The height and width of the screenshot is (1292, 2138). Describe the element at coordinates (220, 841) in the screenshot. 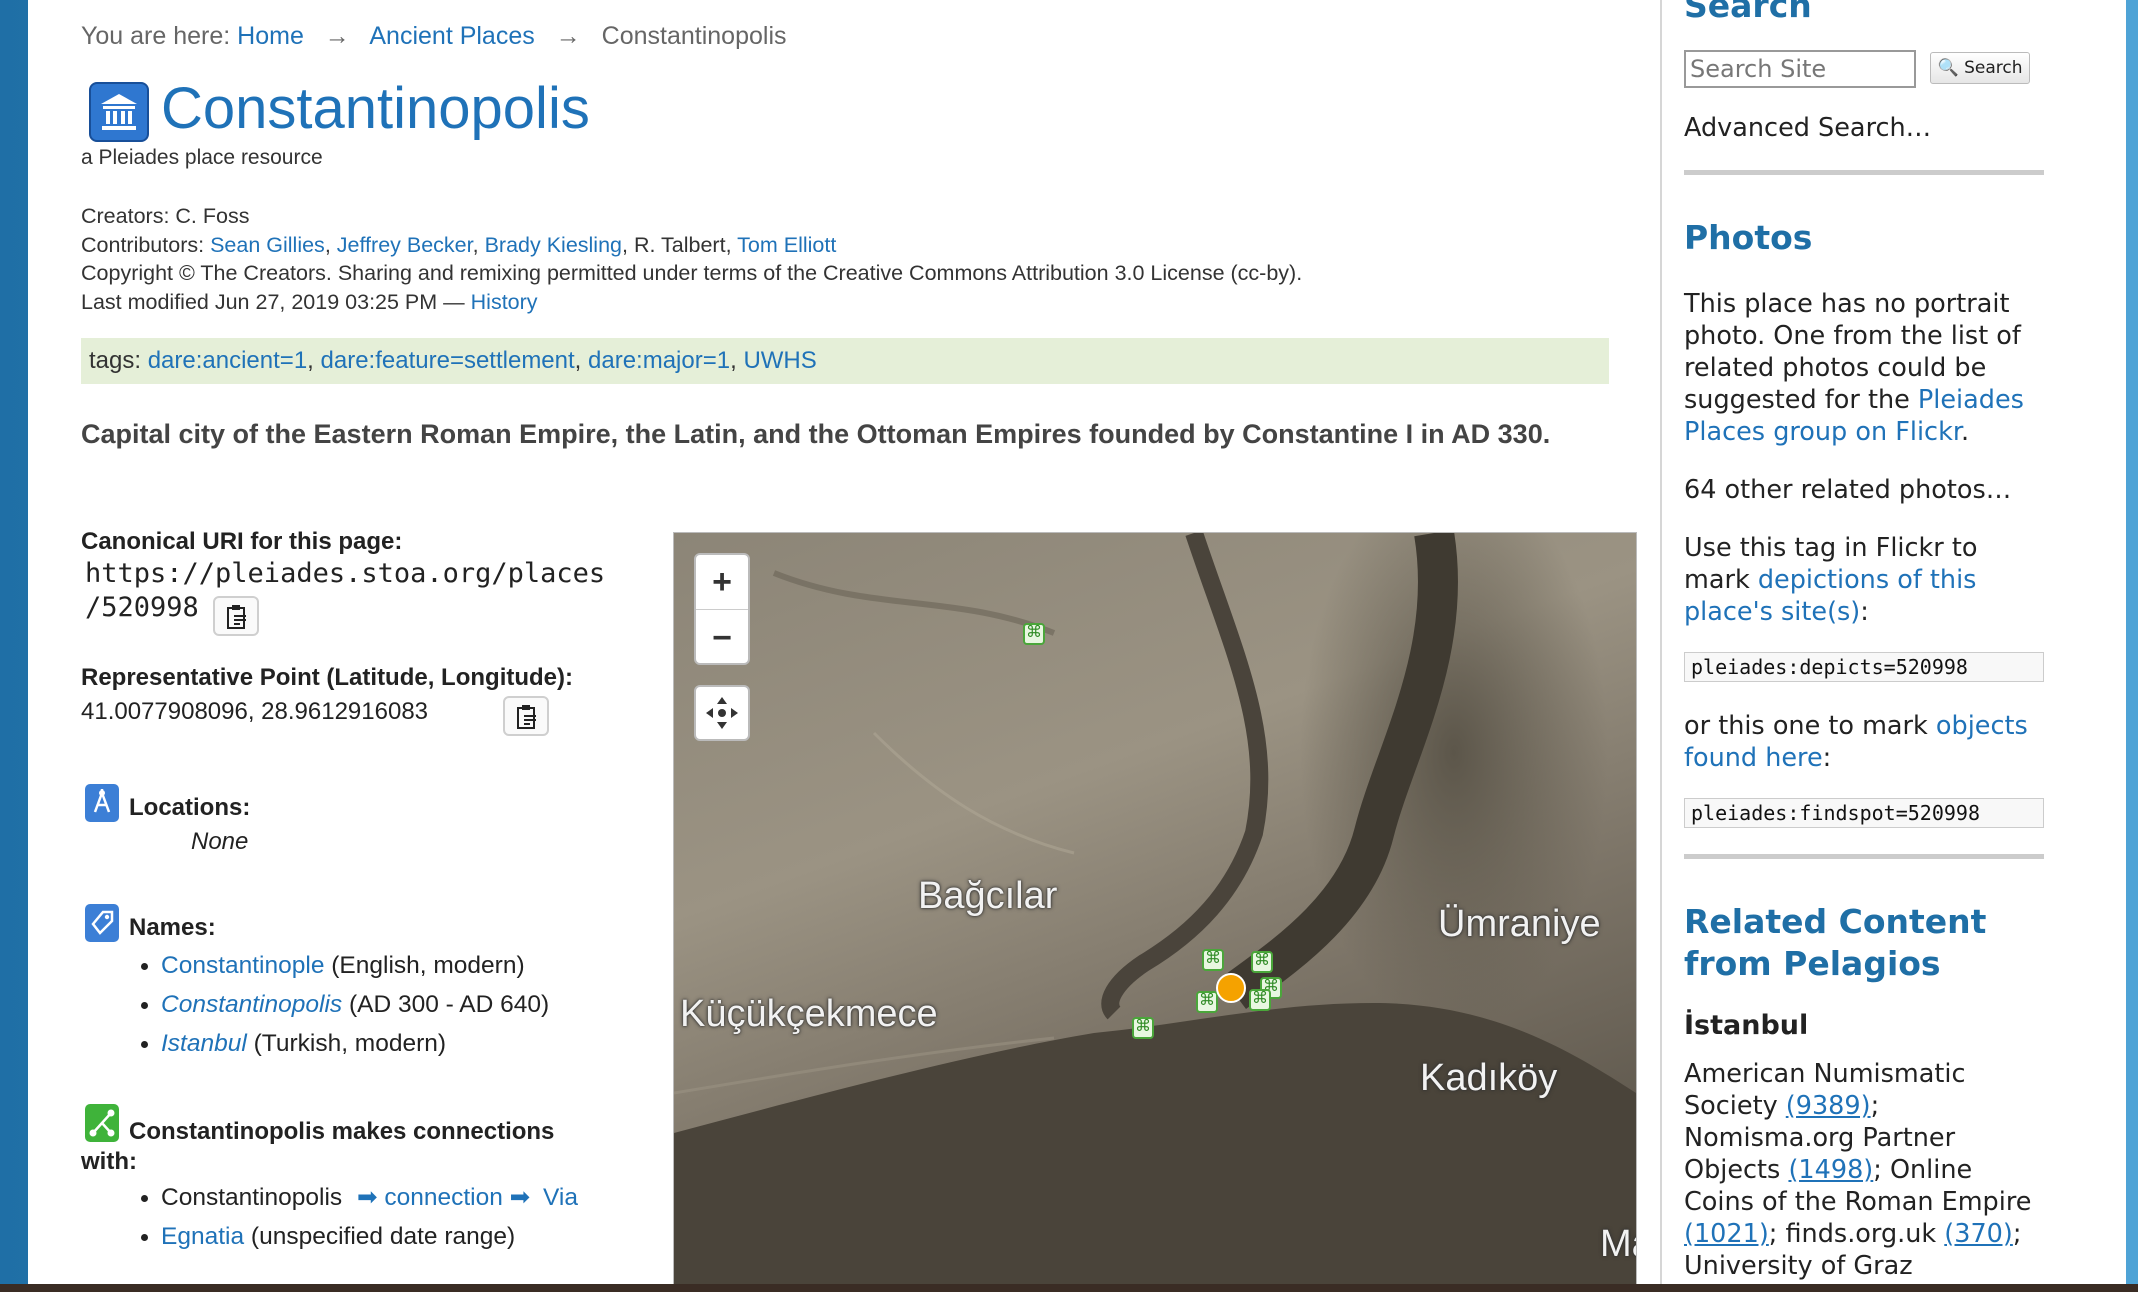

I see `locations-value: None` at that location.